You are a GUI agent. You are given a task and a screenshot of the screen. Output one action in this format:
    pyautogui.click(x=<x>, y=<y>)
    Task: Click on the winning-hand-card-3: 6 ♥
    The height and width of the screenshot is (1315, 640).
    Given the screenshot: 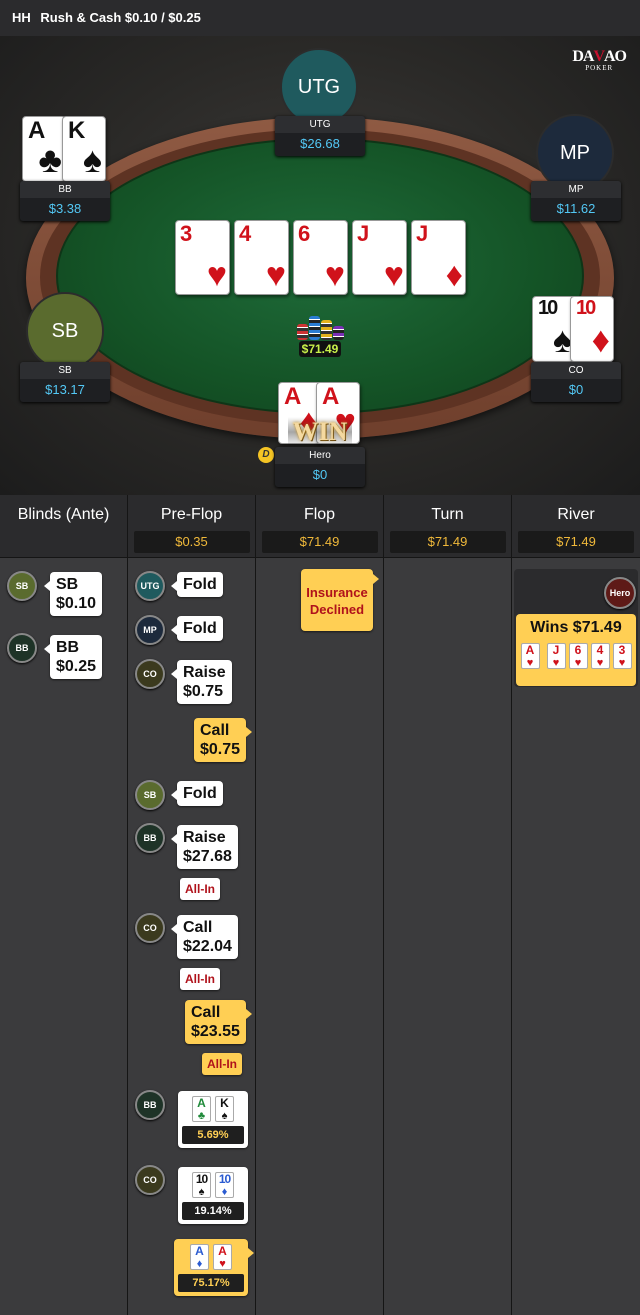 What is the action you would take?
    pyautogui.click(x=578, y=656)
    